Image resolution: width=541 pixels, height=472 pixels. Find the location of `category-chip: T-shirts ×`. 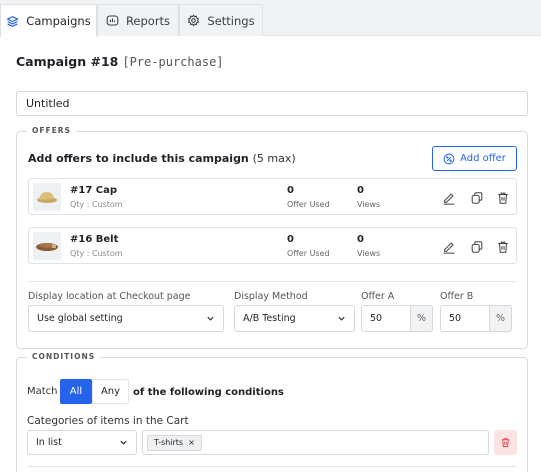

category-chip: T-shirts × is located at coordinates (174, 442).